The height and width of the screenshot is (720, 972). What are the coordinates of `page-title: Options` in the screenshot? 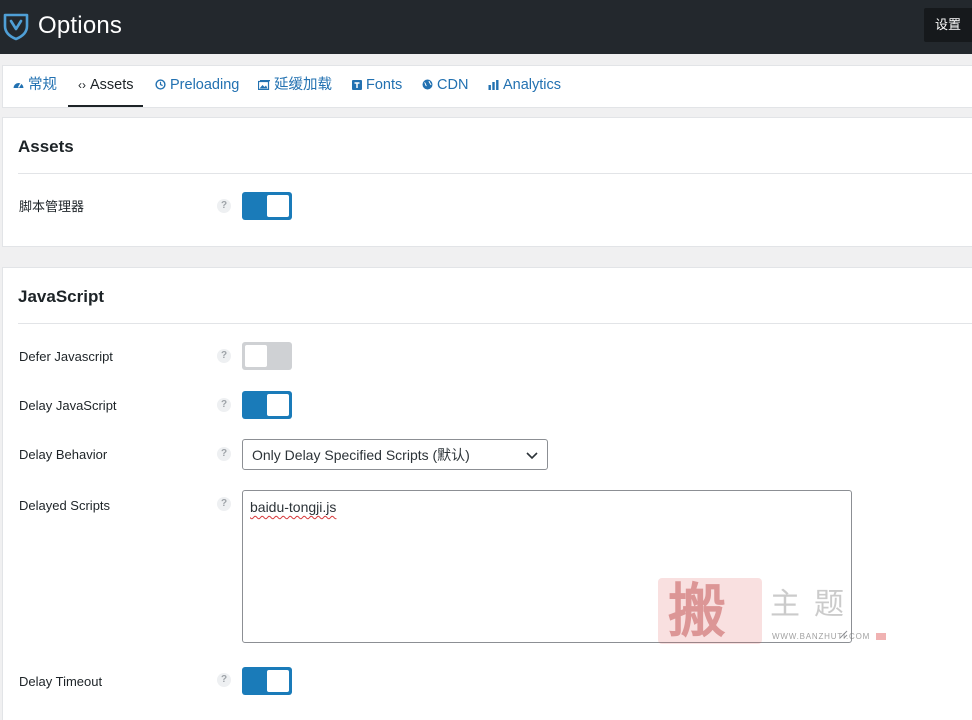 It's located at (80, 25).